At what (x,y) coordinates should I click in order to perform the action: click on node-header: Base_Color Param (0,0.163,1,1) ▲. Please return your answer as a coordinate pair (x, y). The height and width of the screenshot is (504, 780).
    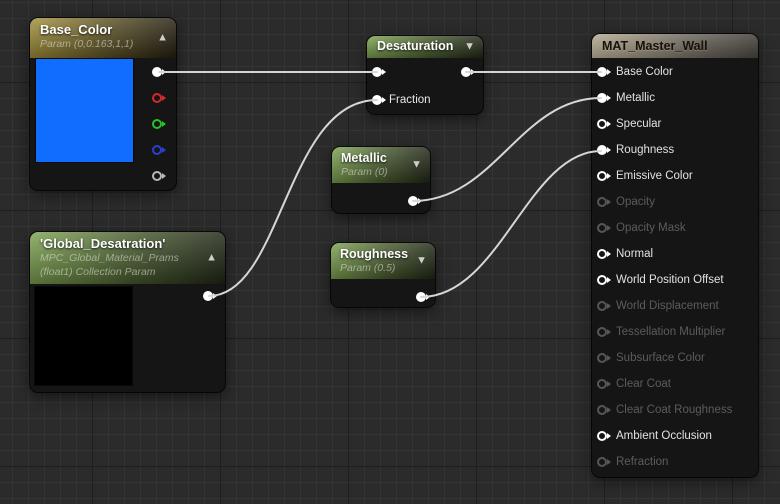
    Looking at the image, I should click on (103, 38).